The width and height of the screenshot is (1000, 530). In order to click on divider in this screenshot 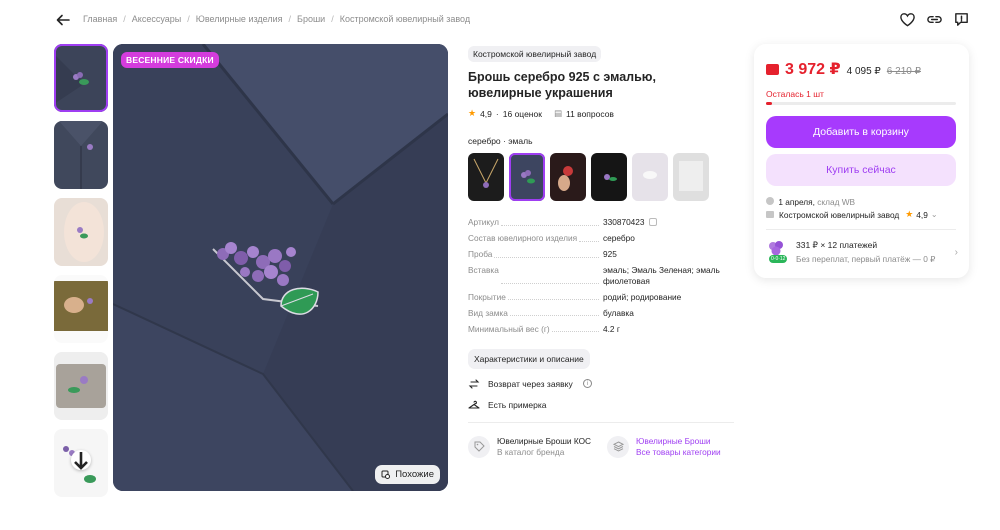, I will do `click(861, 229)`.